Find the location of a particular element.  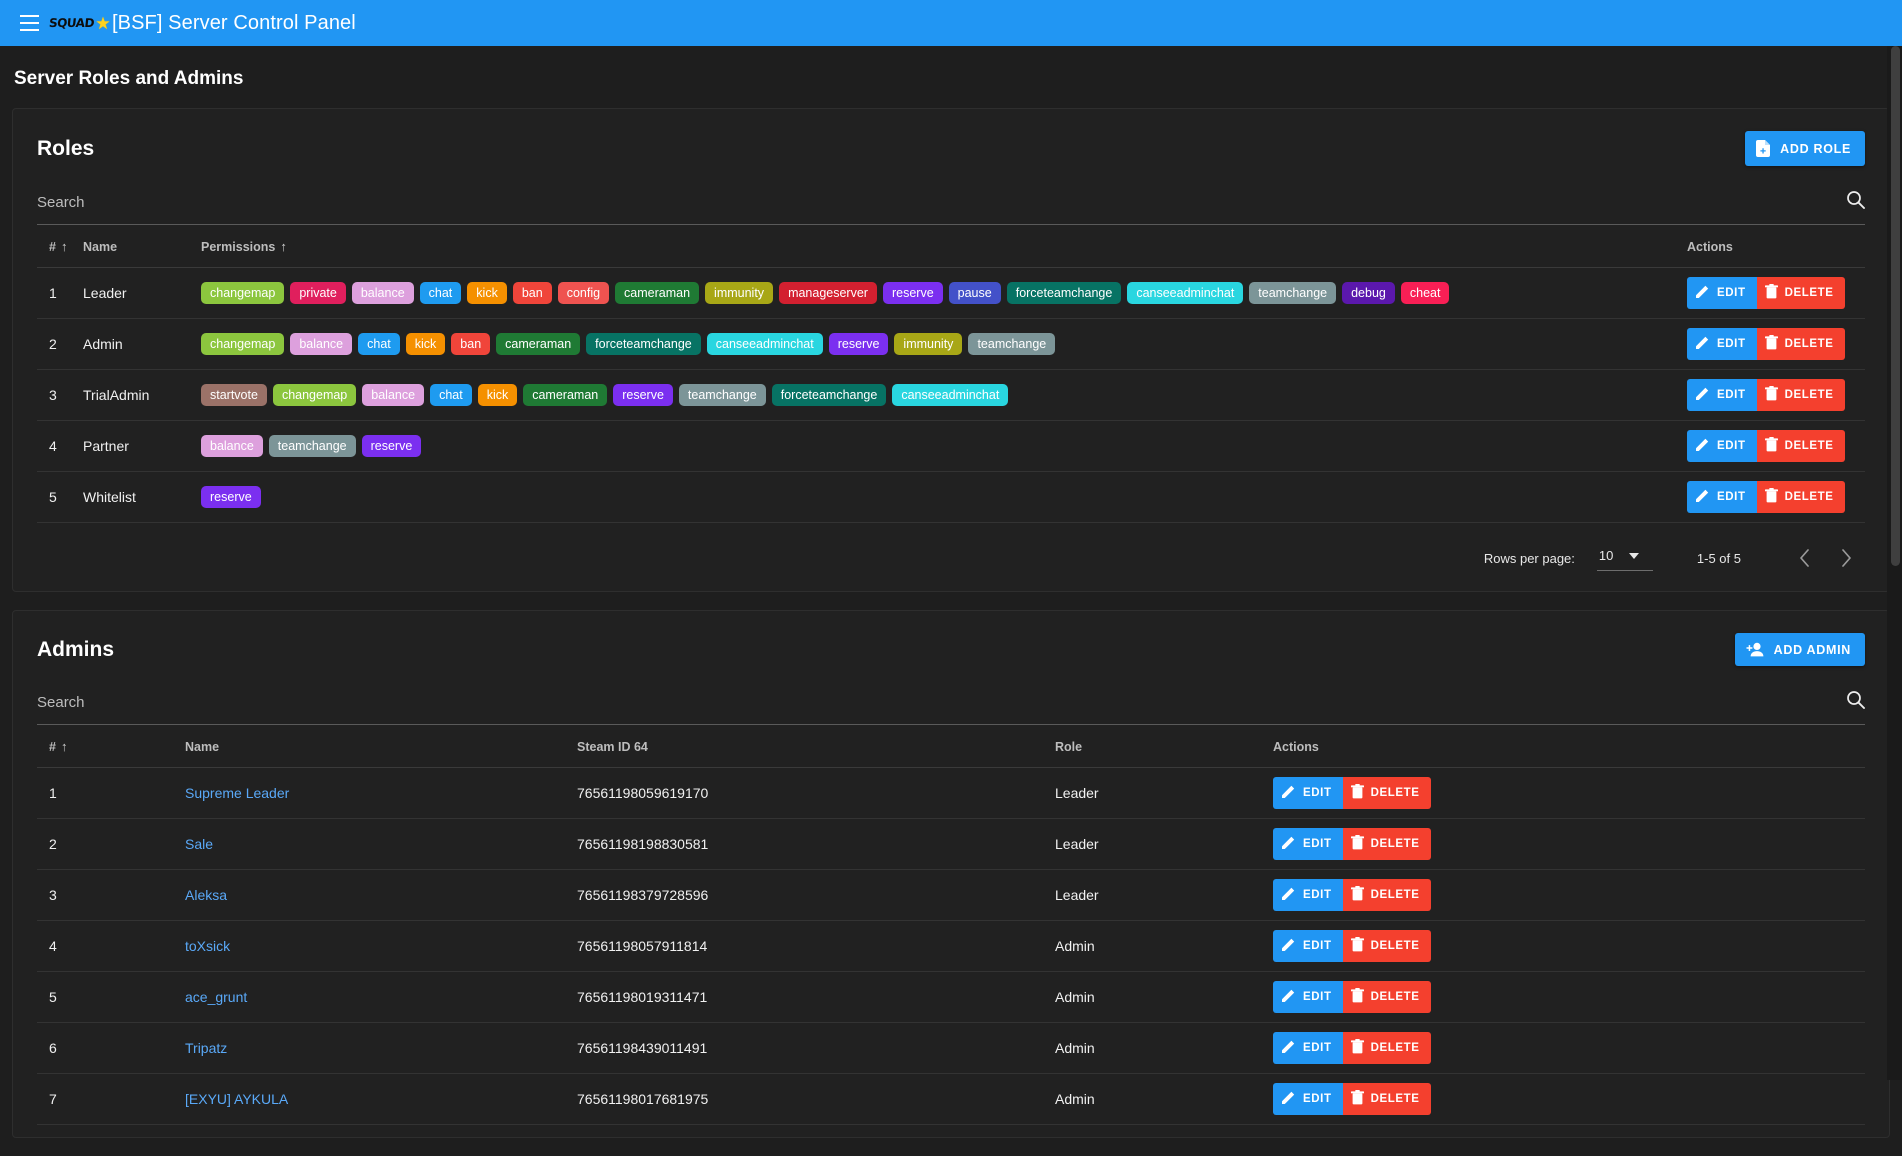

scrollbar-thumb is located at coordinates (1895, 306).